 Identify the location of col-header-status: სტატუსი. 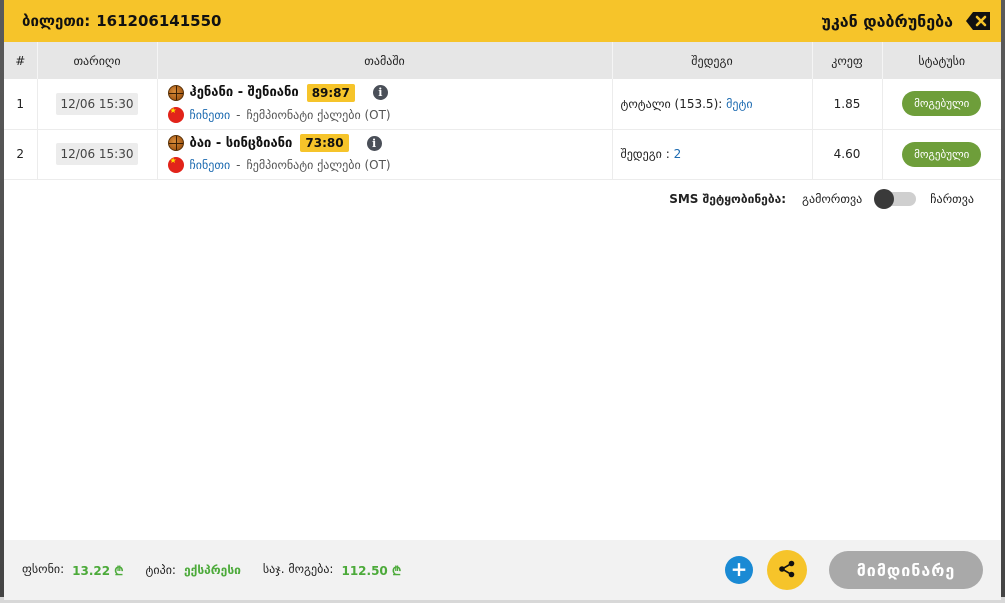
(942, 60).